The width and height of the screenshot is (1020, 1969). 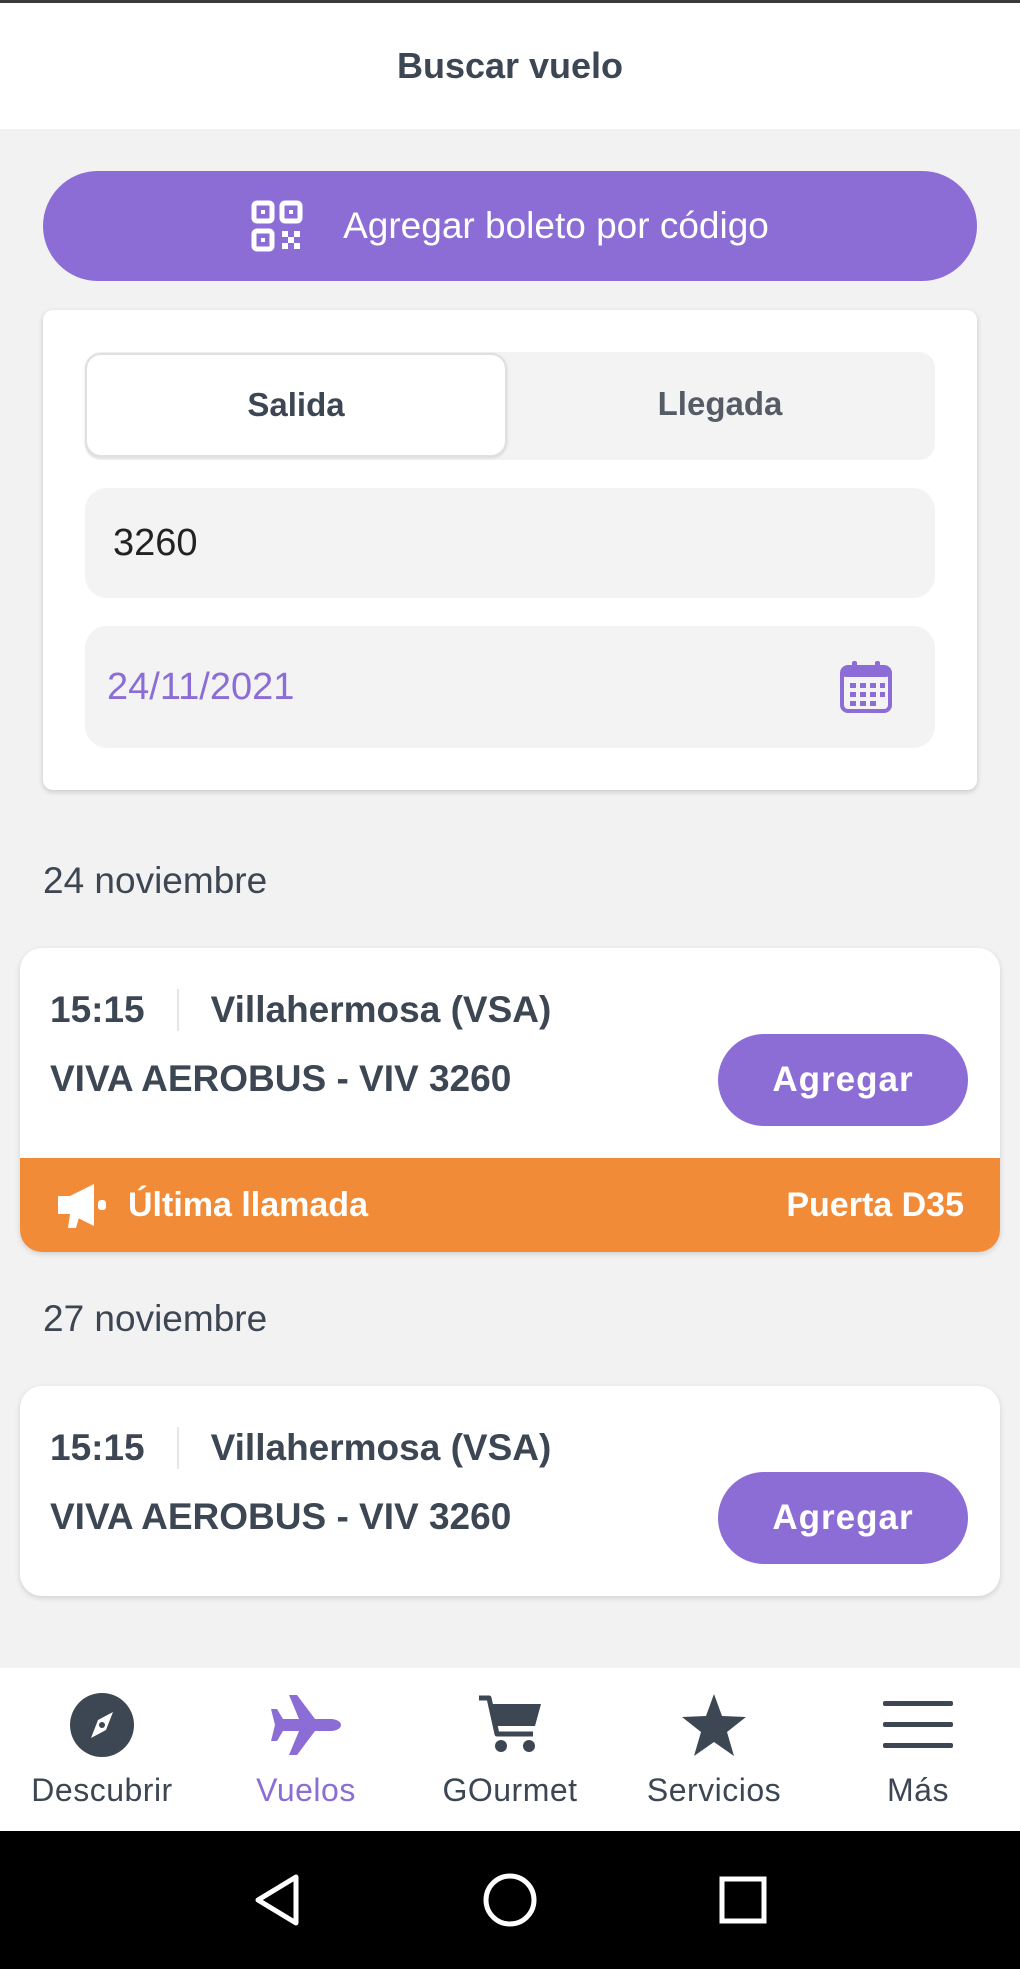 I want to click on flight-status-bar: Última llamada Puerta D35, so click(x=510, y=1205).